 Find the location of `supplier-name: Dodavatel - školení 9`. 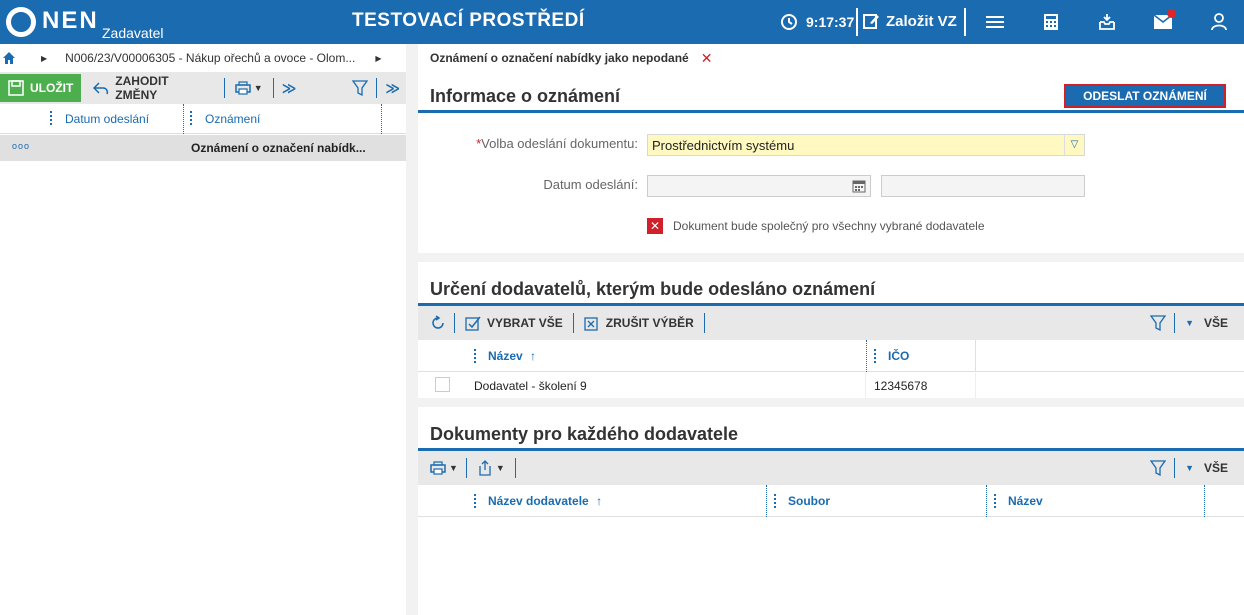

supplier-name: Dodavatel - školení 9 is located at coordinates (530, 386).